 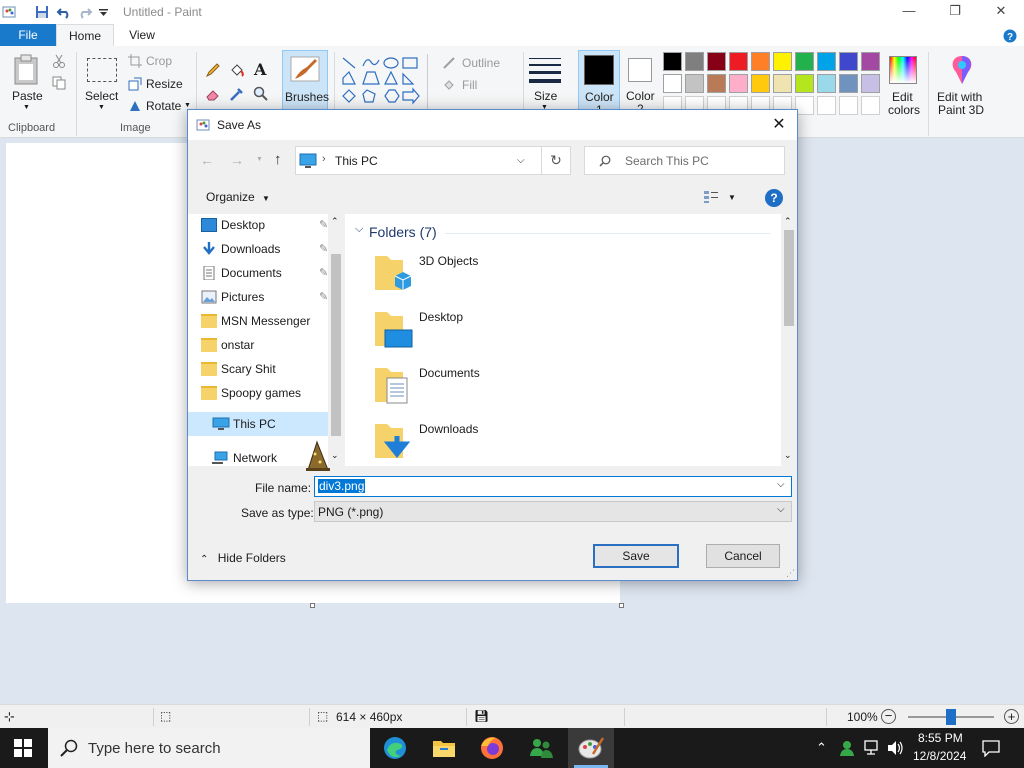 What do you see at coordinates (59, 61) in the screenshot?
I see `cut-icon` at bounding box center [59, 61].